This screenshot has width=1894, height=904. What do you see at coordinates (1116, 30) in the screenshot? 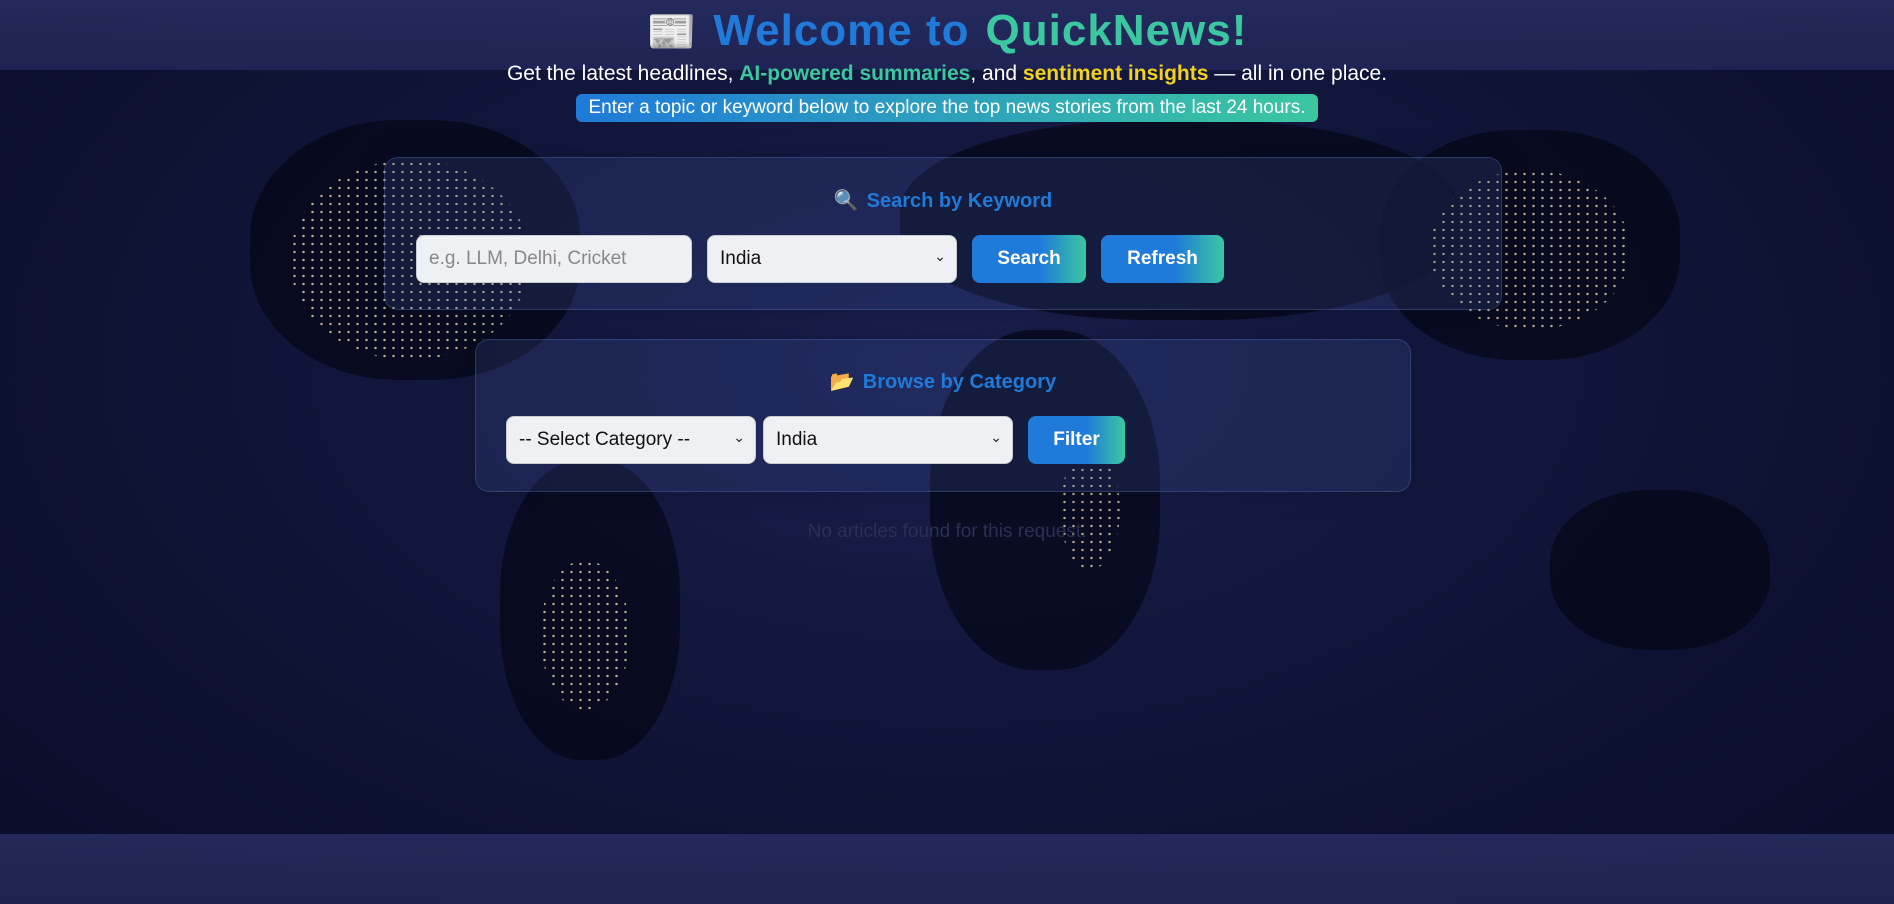
I see `title-brand: QuickNews!` at bounding box center [1116, 30].